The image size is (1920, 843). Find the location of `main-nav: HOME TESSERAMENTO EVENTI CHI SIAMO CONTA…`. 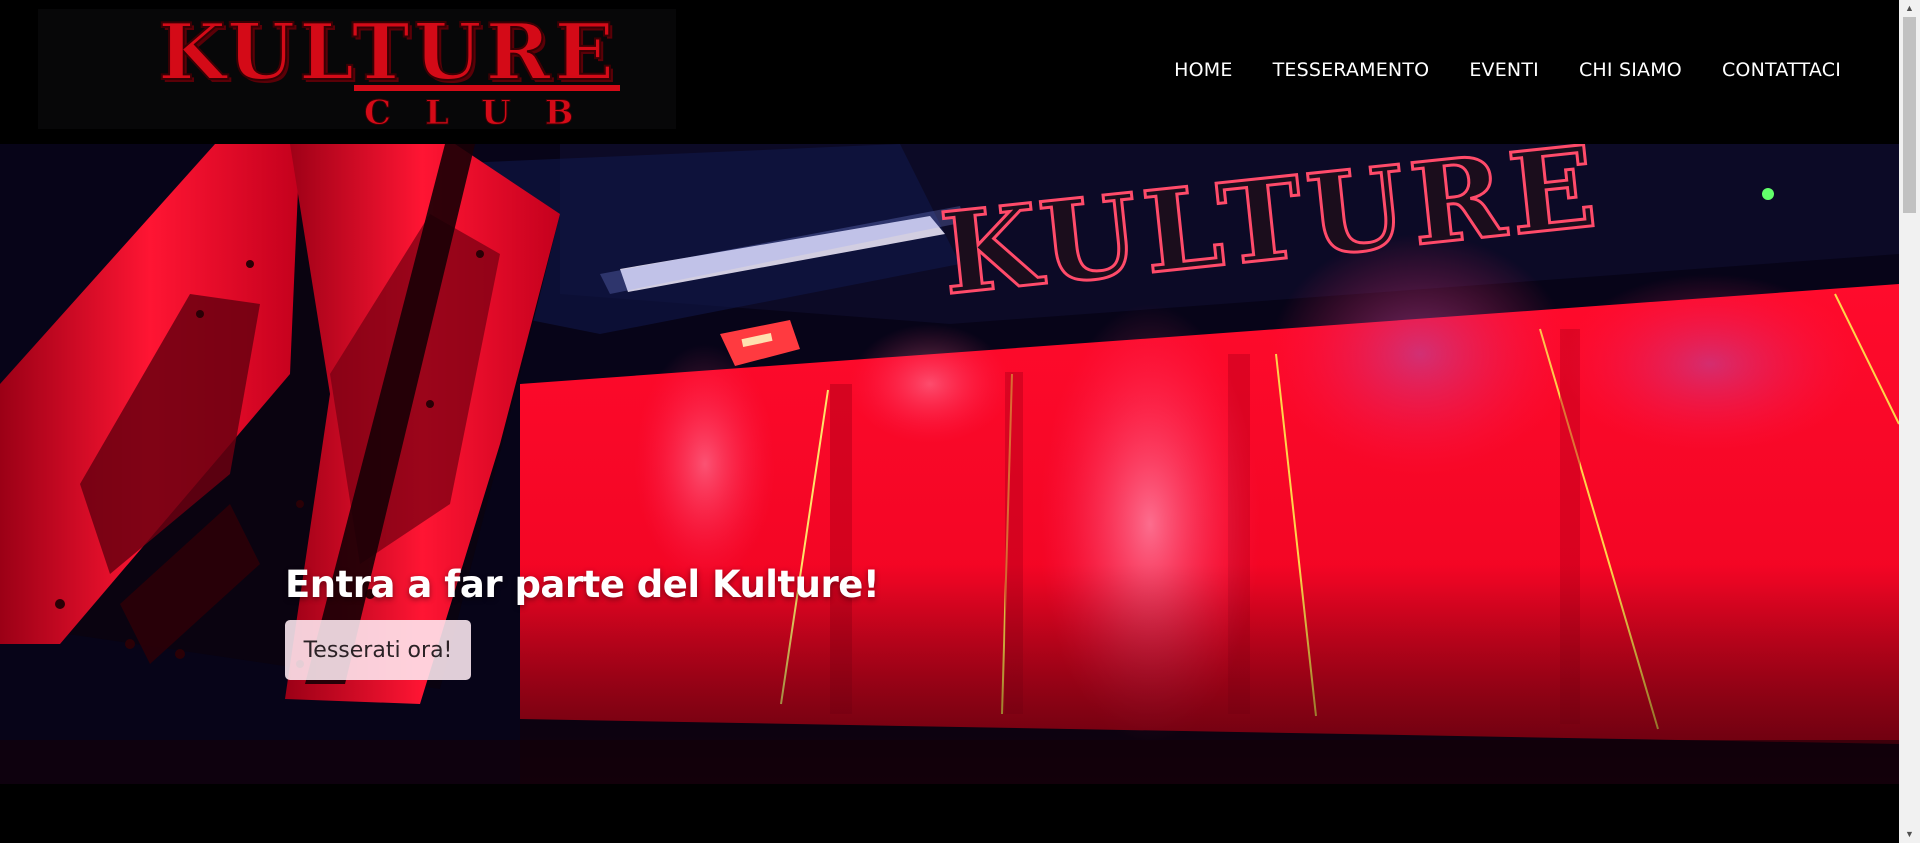

main-nav: HOME TESSERAMENTO EVENTI CHI SIAMO CONTA… is located at coordinates (1507, 70).